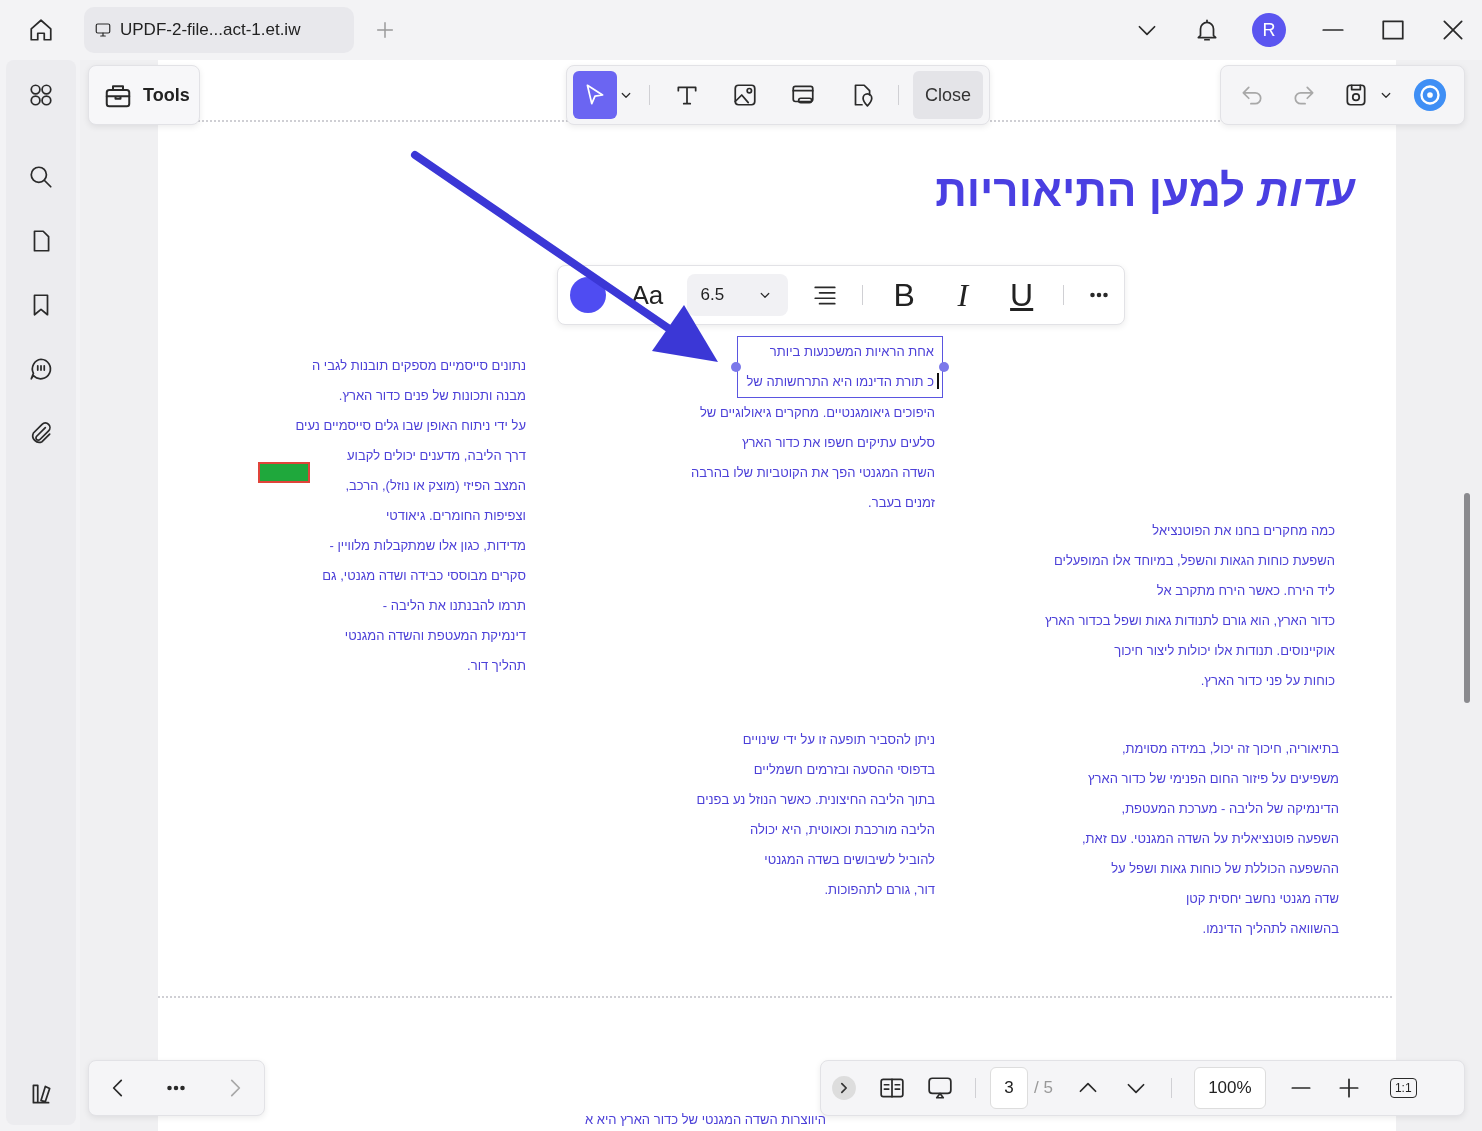 Image resolution: width=1482 pixels, height=1131 pixels. Describe the element at coordinates (588, 295) in the screenshot. I see `color-swatch` at that location.